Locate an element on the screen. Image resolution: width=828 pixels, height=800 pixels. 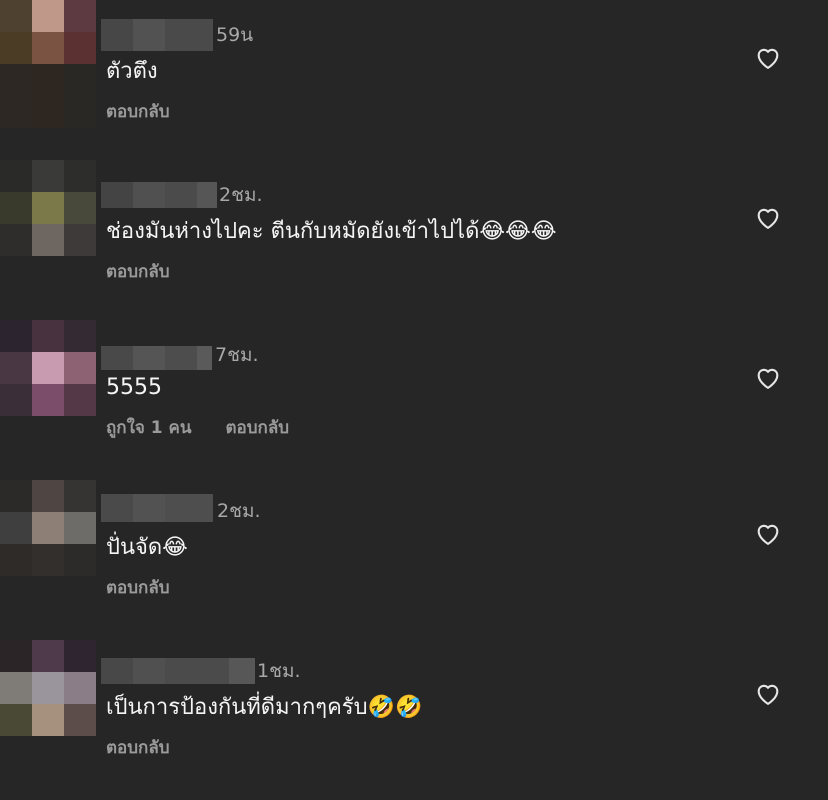
likes-count: ถูกใจ 1 คน is located at coordinates (149, 428).